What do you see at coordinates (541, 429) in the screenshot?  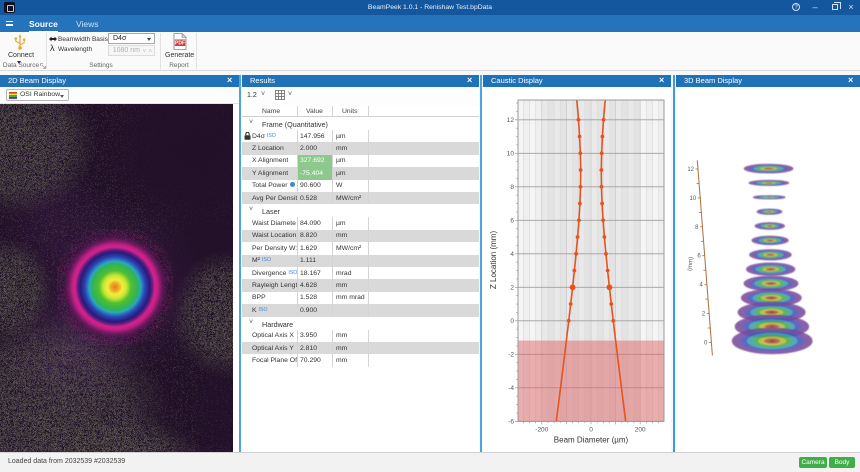 I see `svg-text: -200` at bounding box center [541, 429].